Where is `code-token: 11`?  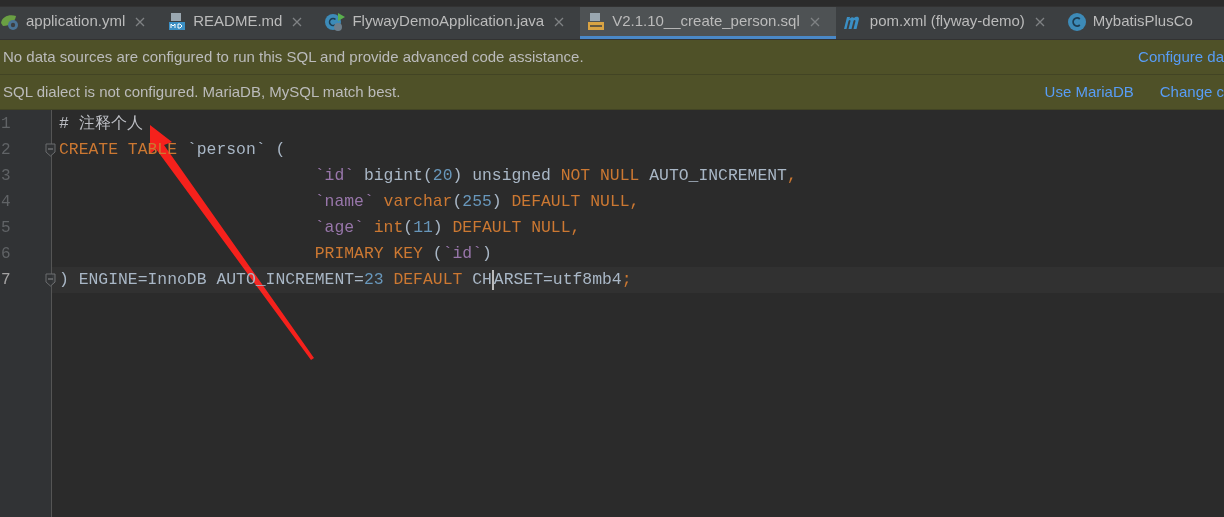
code-token: 11 is located at coordinates (423, 227).